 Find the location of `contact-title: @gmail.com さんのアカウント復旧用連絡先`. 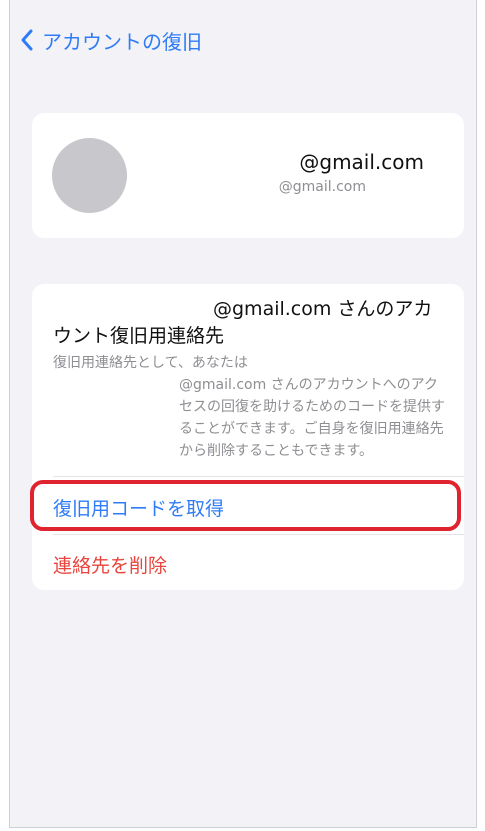

contact-title: @gmail.com さんのアカウント復旧用連絡先 is located at coordinates (243, 322).